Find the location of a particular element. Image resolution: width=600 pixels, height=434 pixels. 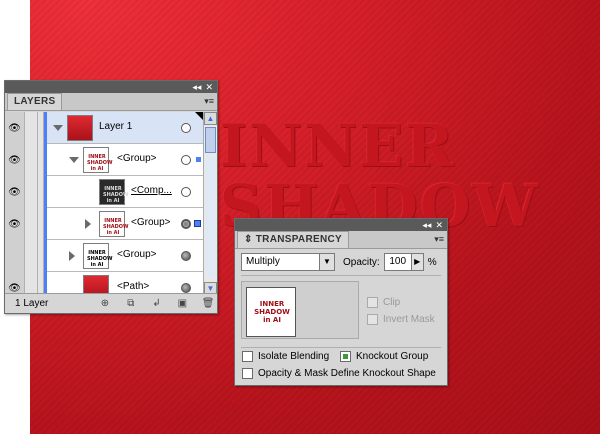

object-thumbnail: INNER SHADOW in AI is located at coordinates (271, 312).